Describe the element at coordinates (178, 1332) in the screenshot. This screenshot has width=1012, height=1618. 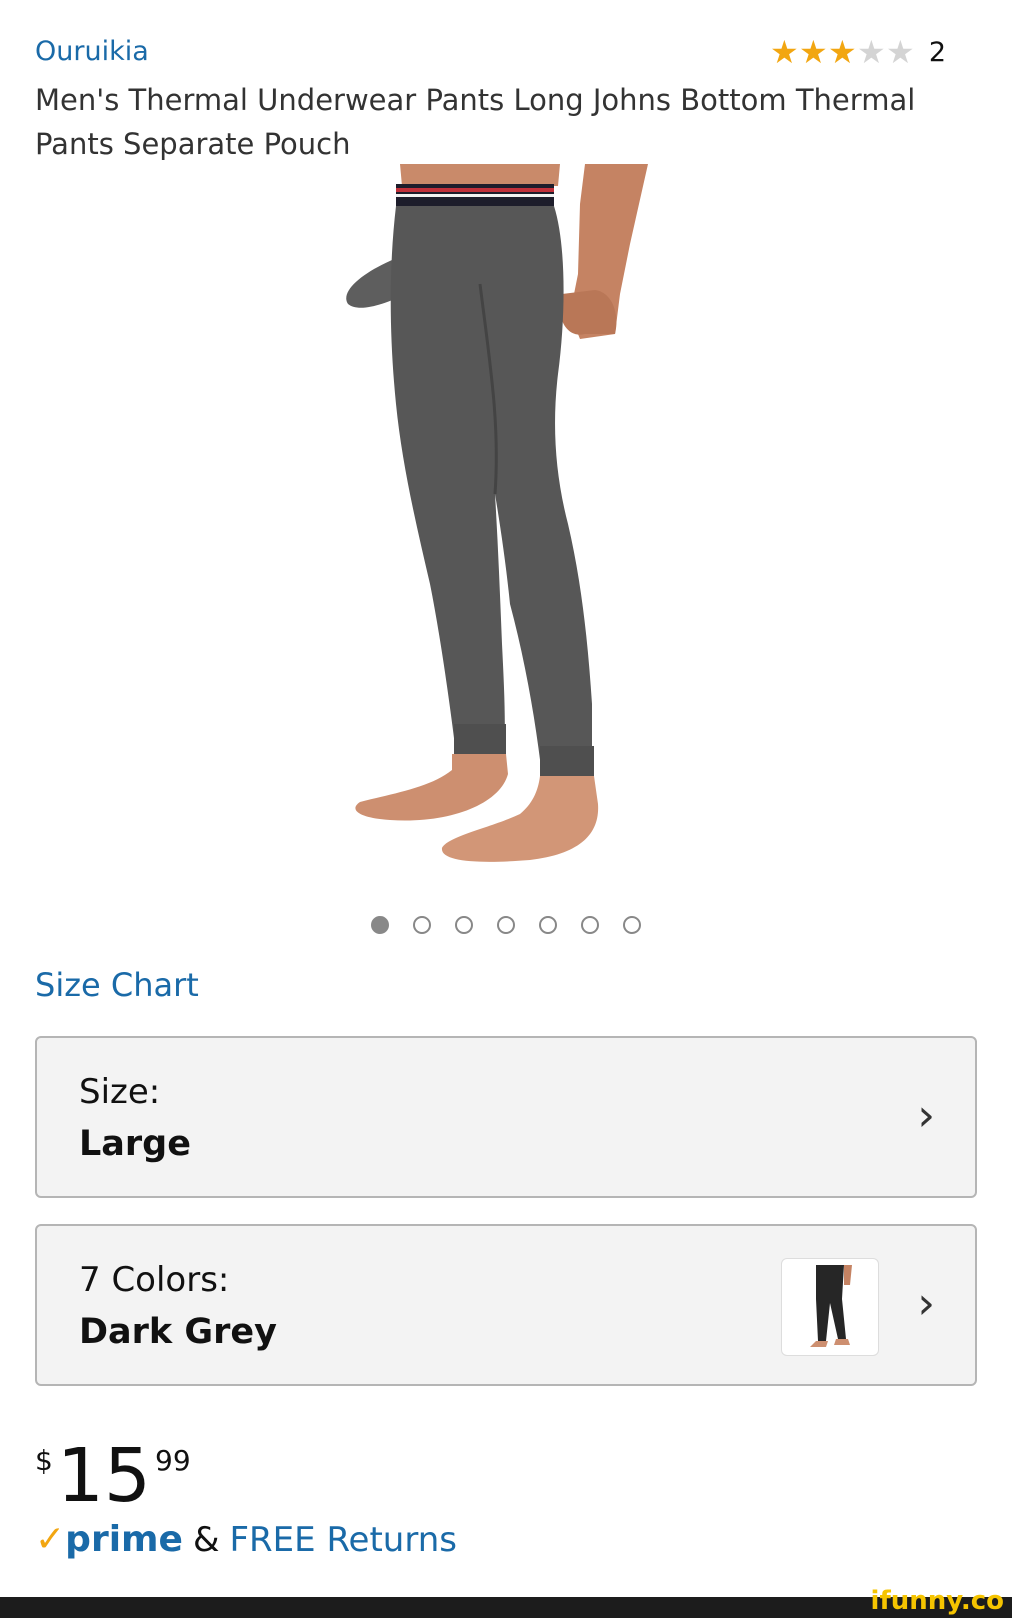
I see `color-value: Dark Grey` at that location.